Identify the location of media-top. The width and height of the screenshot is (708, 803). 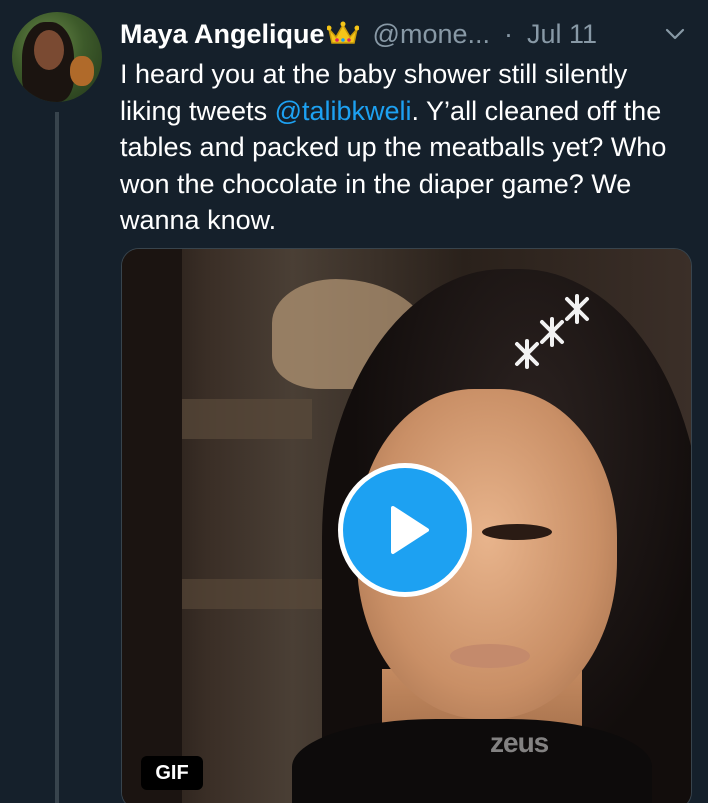
(472, 761).